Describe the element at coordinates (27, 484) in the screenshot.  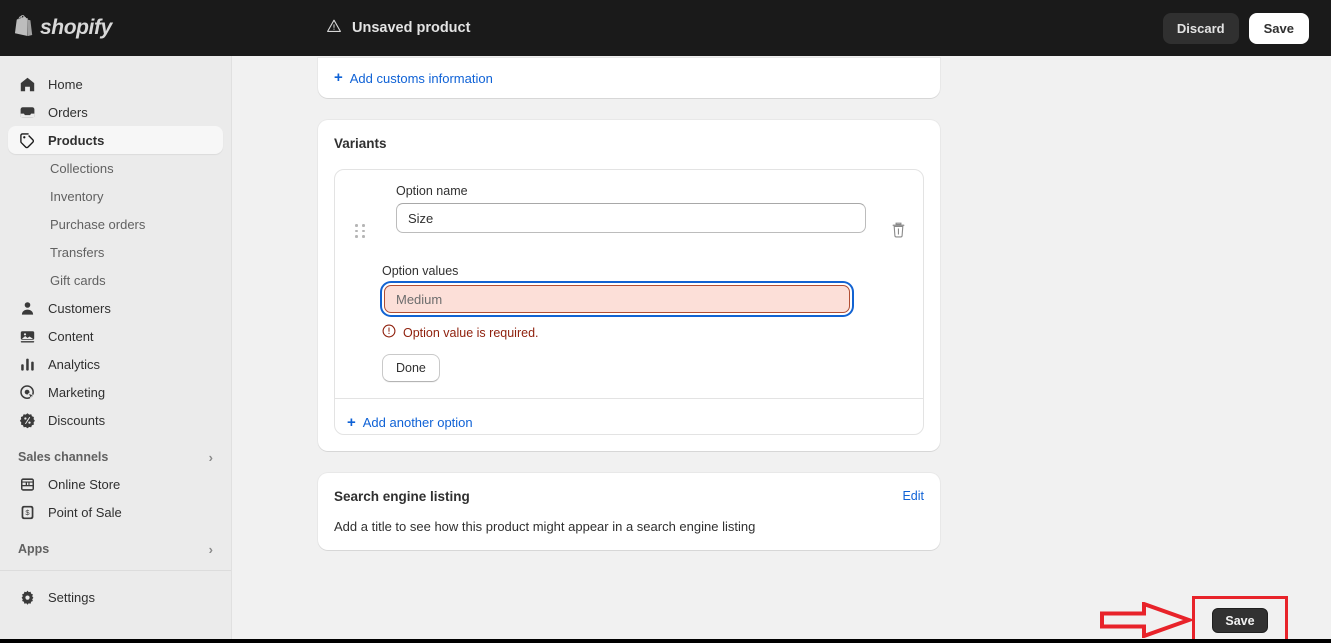
I see `storefront-icon` at that location.